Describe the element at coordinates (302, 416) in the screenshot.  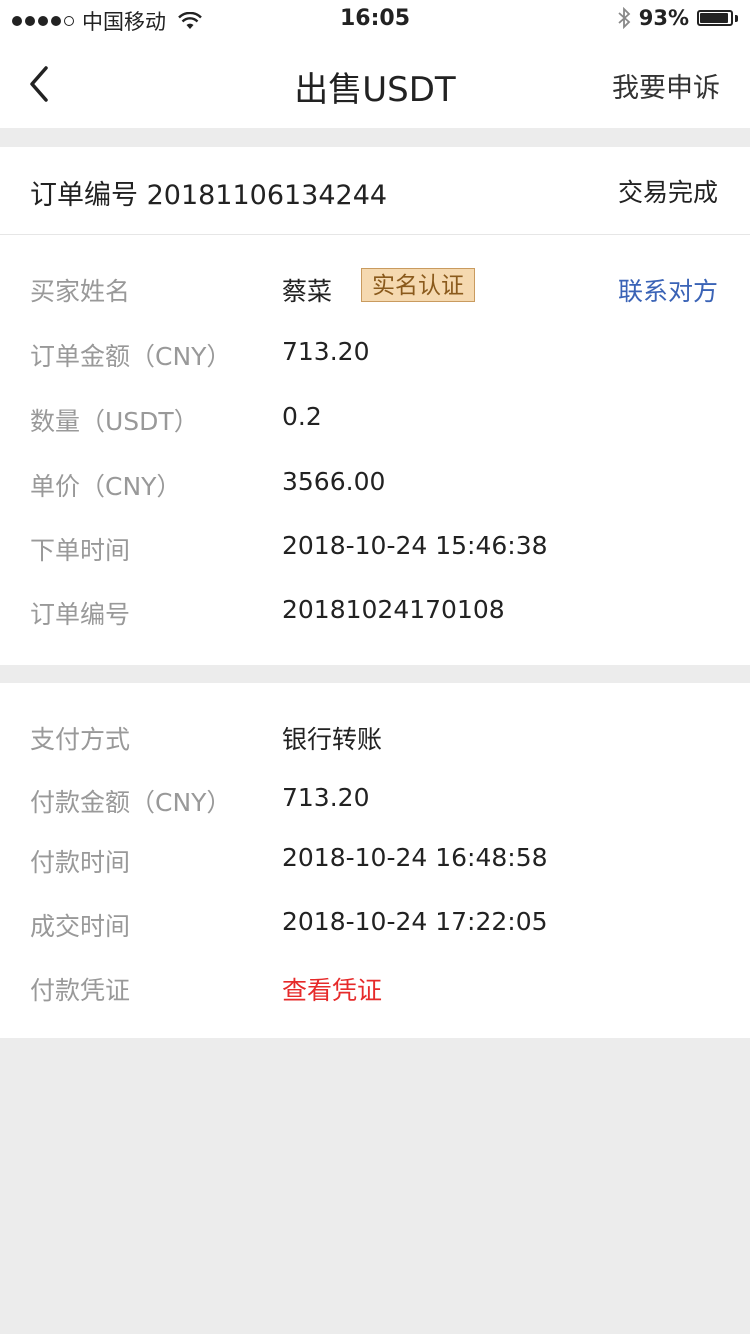
I see `row-value: 0.2` at that location.